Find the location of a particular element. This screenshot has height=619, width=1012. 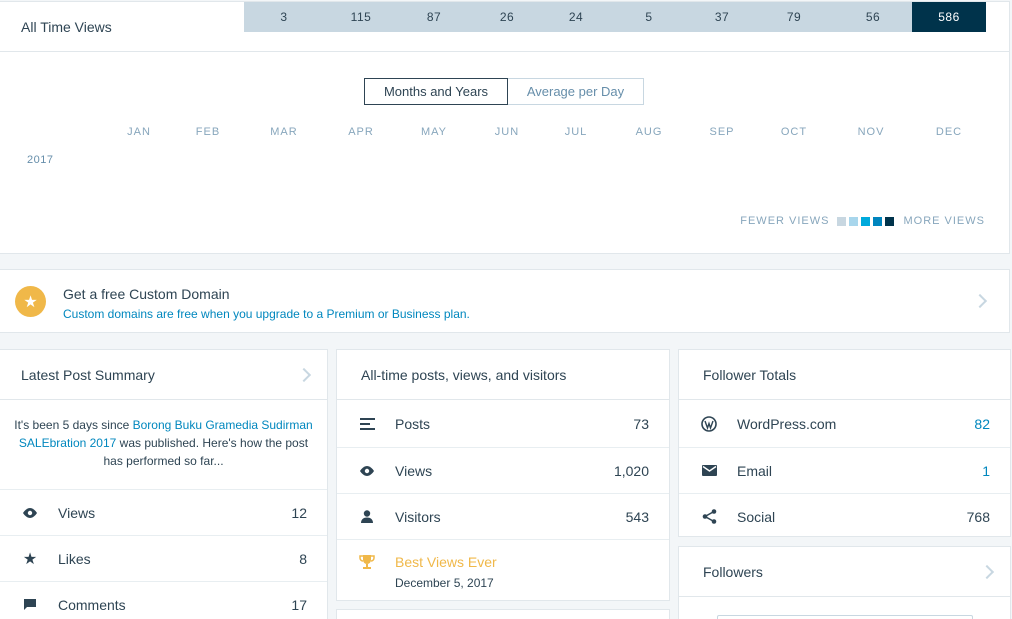

months-and-years-button: Months and Years is located at coordinates (436, 91).